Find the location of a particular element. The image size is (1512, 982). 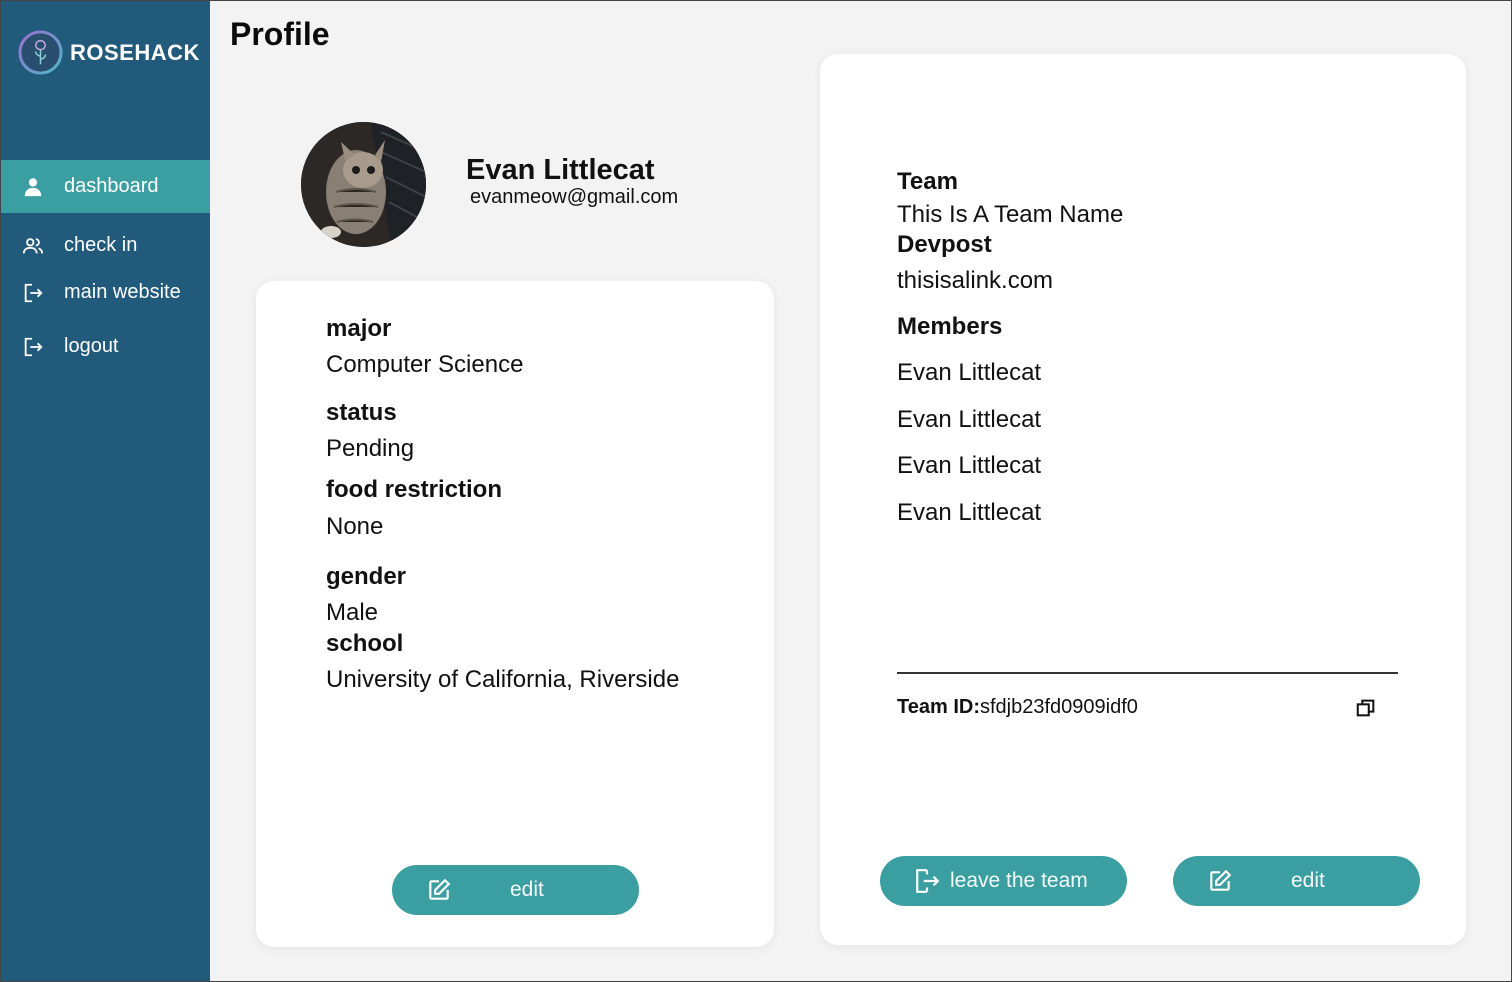

gender-label: gender is located at coordinates (366, 576).